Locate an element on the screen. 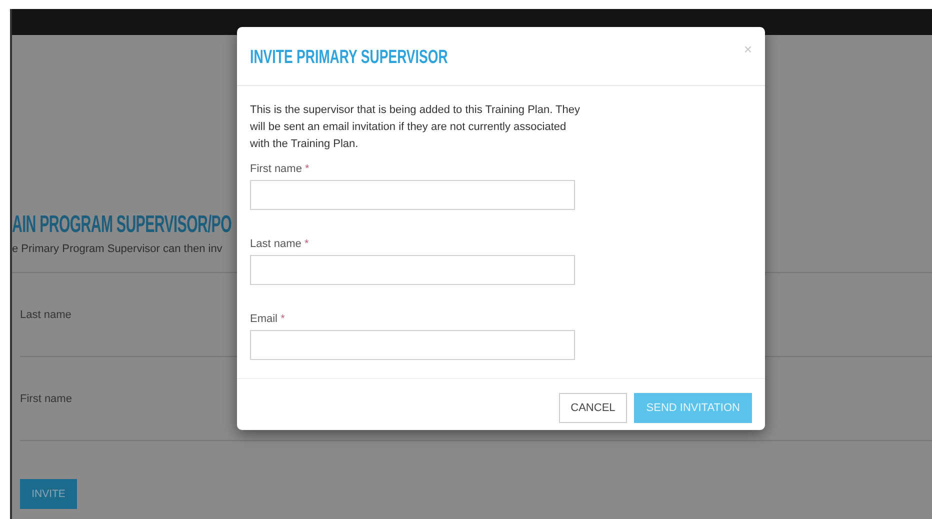 The height and width of the screenshot is (519, 932). section-description: e Primary Program Supervisor can then inv is located at coordinates (117, 249).